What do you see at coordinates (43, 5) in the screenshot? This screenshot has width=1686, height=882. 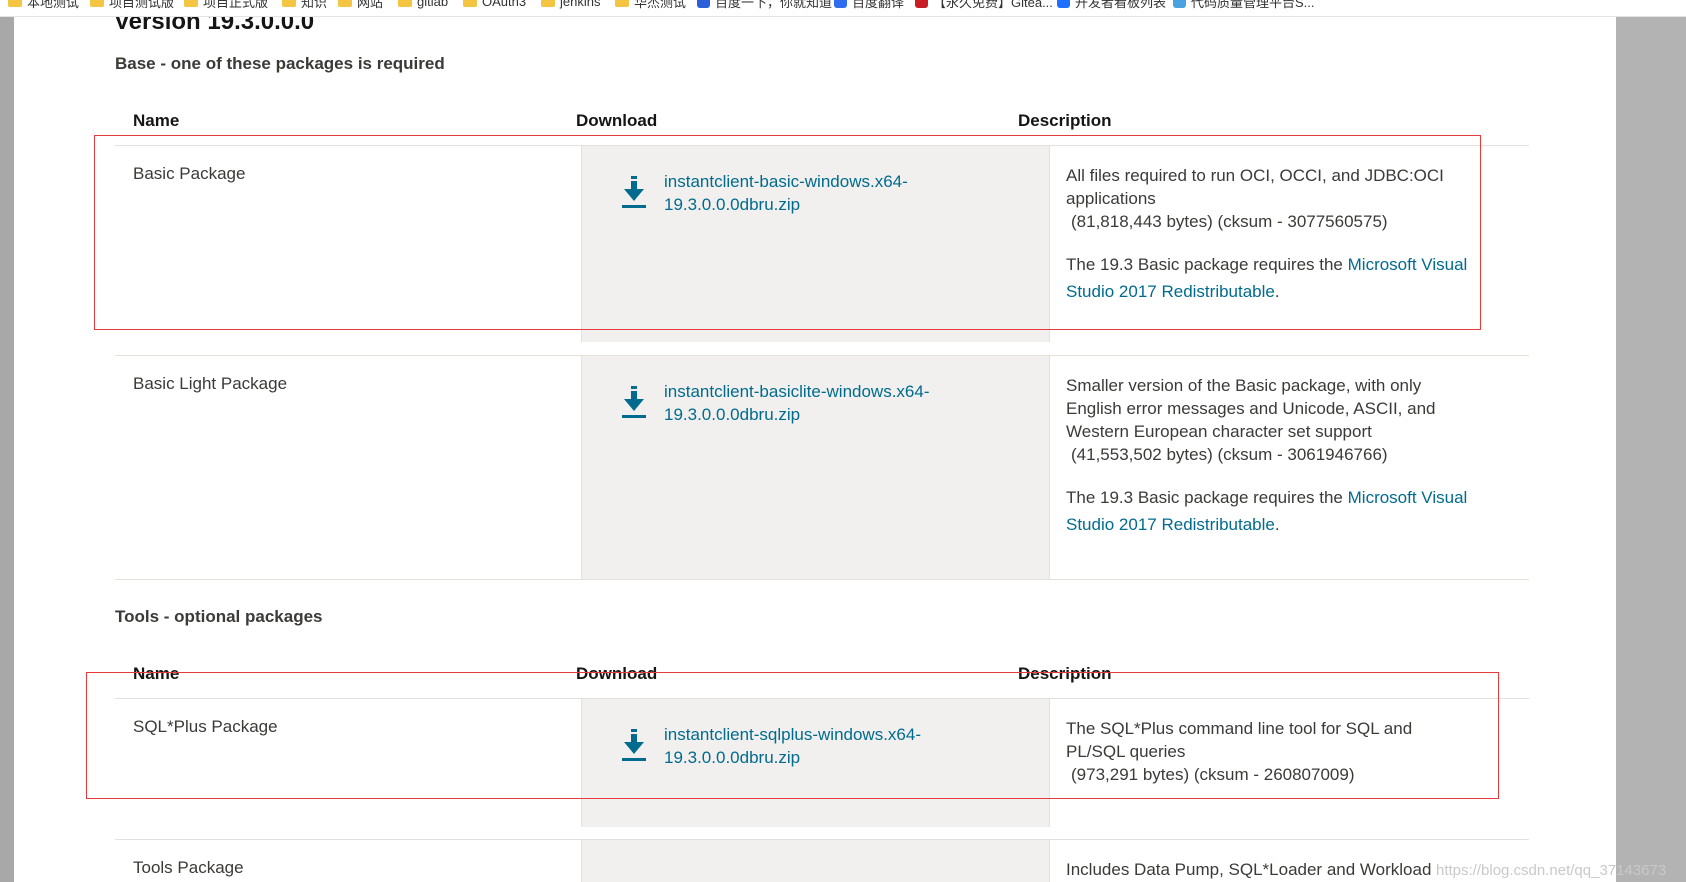 I see `bookmark-item: 本地测试` at bounding box center [43, 5].